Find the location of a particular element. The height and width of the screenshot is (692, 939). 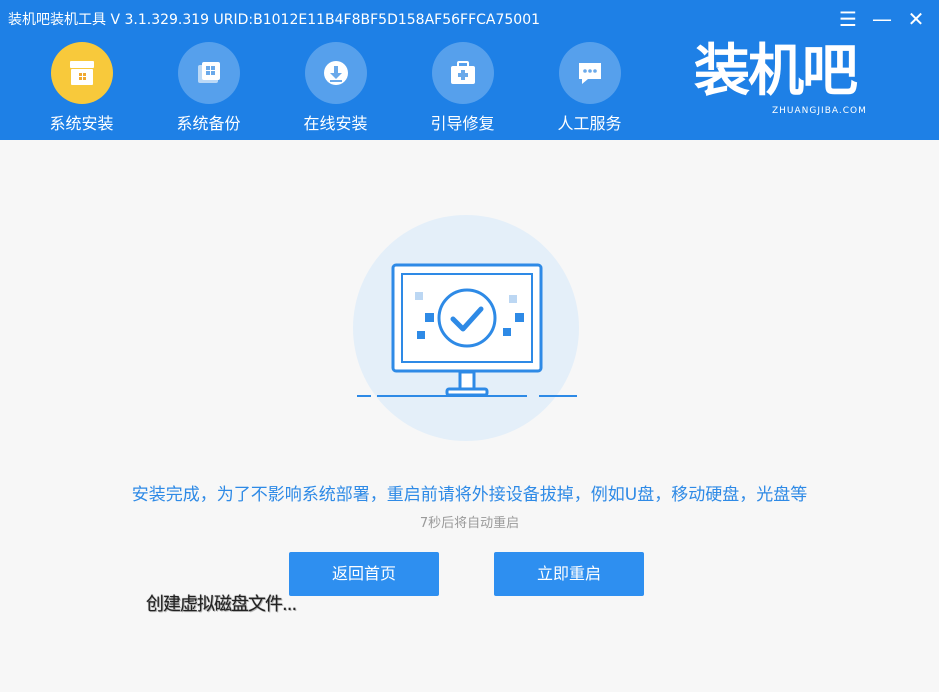

minimize-button: — is located at coordinates (882, 19).